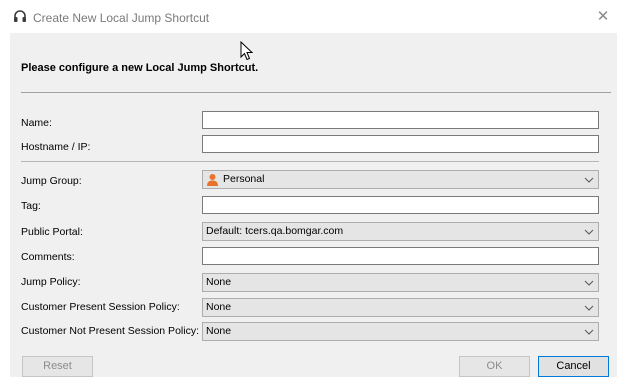 This screenshot has height=377, width=617. What do you see at coordinates (48, 257) in the screenshot?
I see `comments-label: Comments:` at bounding box center [48, 257].